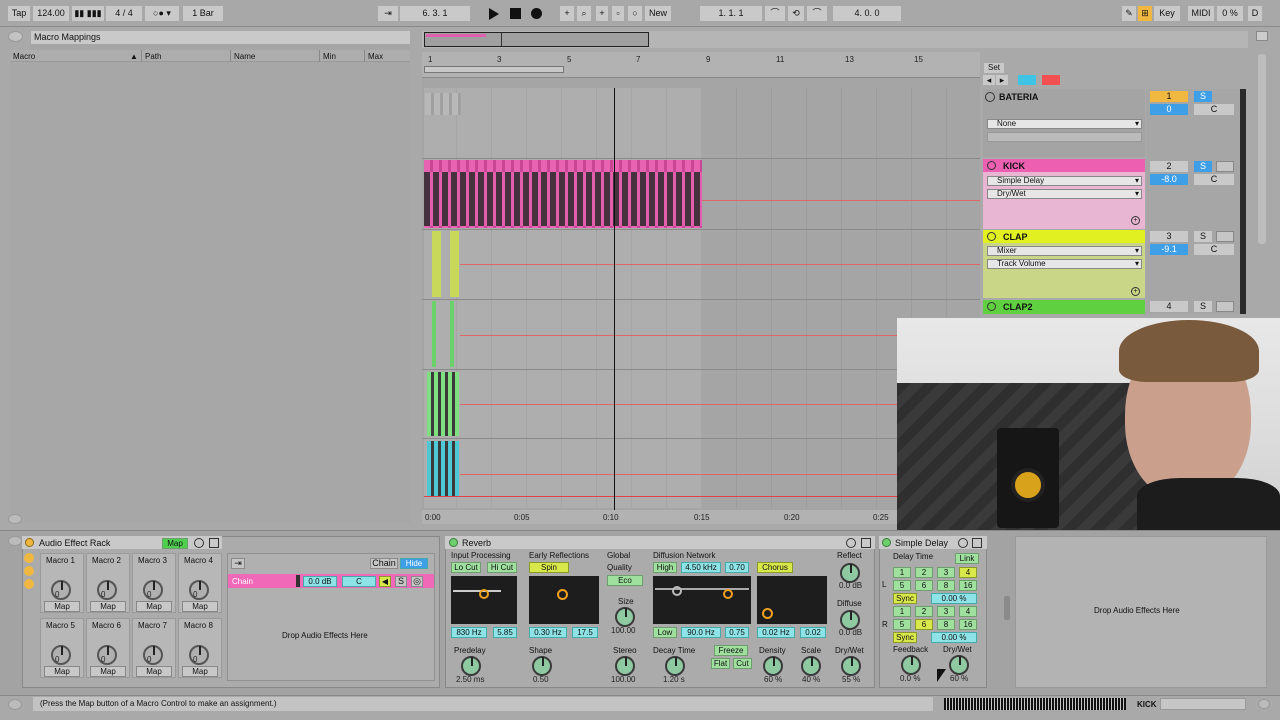 This screenshot has height=720, width=1280. I want to click on predelay-knob, so click(471, 666).